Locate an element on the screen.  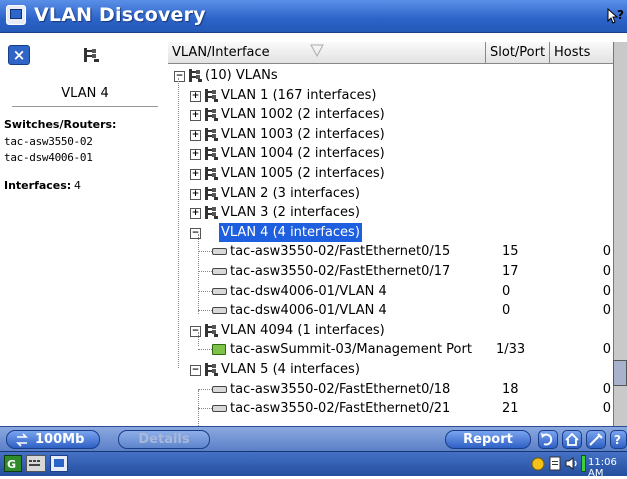
management-port-icon is located at coordinates (219, 349).